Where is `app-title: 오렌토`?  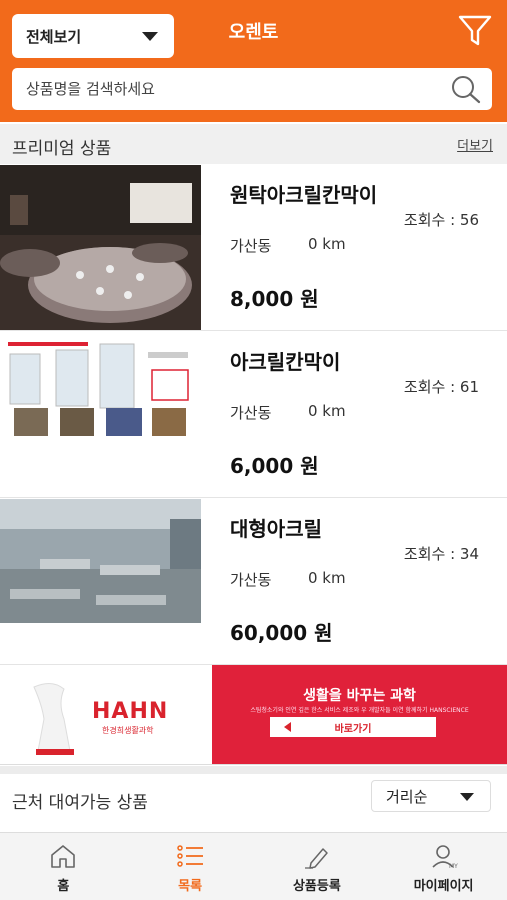
app-title: 오렌토 is located at coordinates (253, 32).